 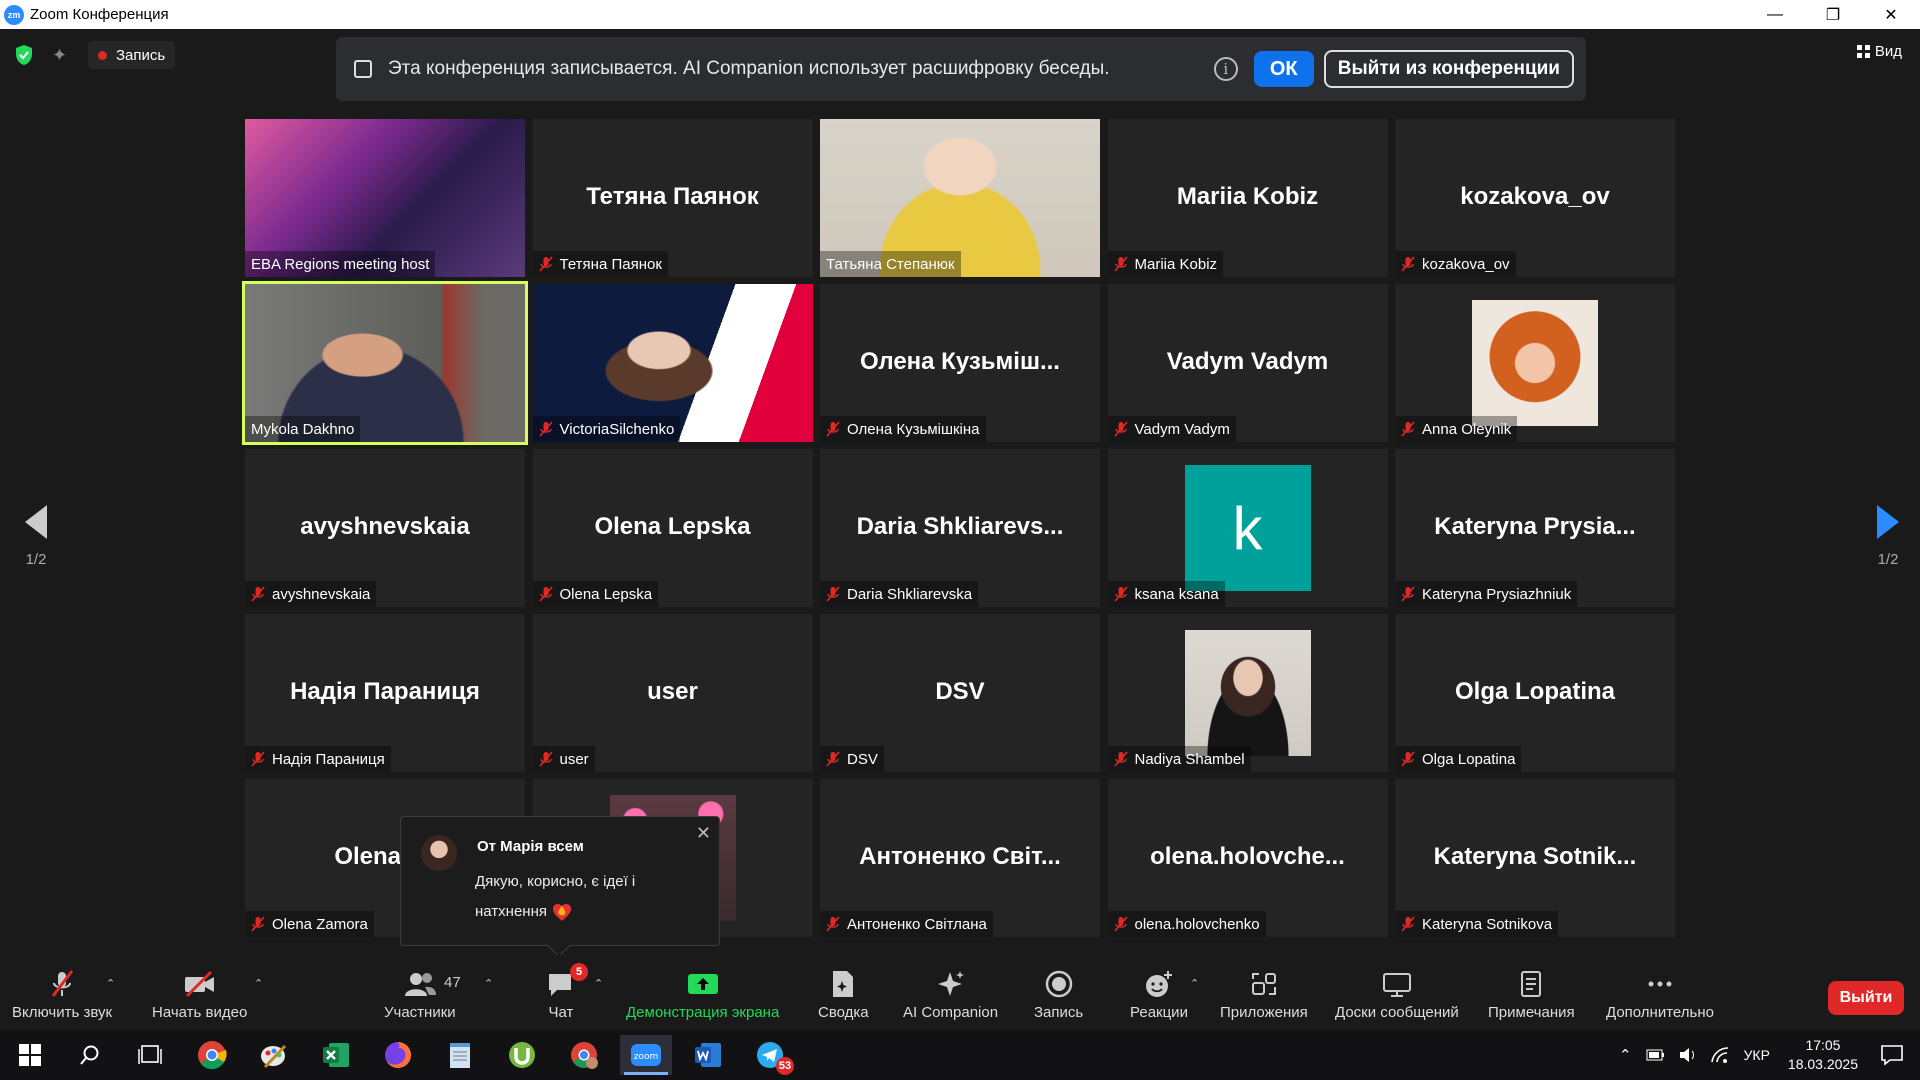 I want to click on recording-indicator: Запись, so click(x=132, y=55).